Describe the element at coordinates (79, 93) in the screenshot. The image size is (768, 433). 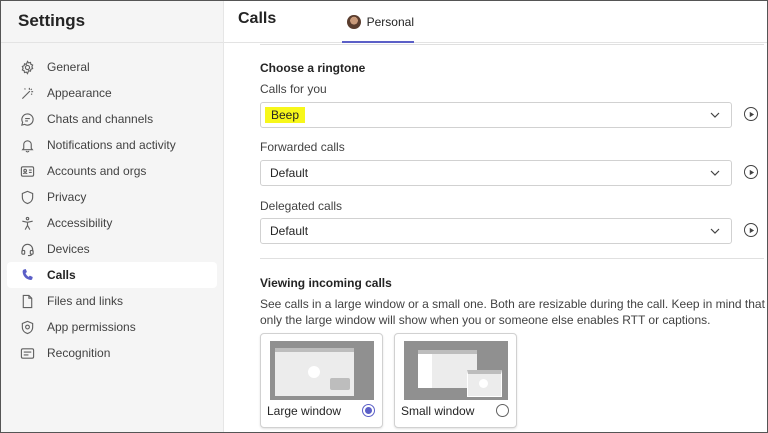
I see `sidebar-item-label: Appearance` at that location.